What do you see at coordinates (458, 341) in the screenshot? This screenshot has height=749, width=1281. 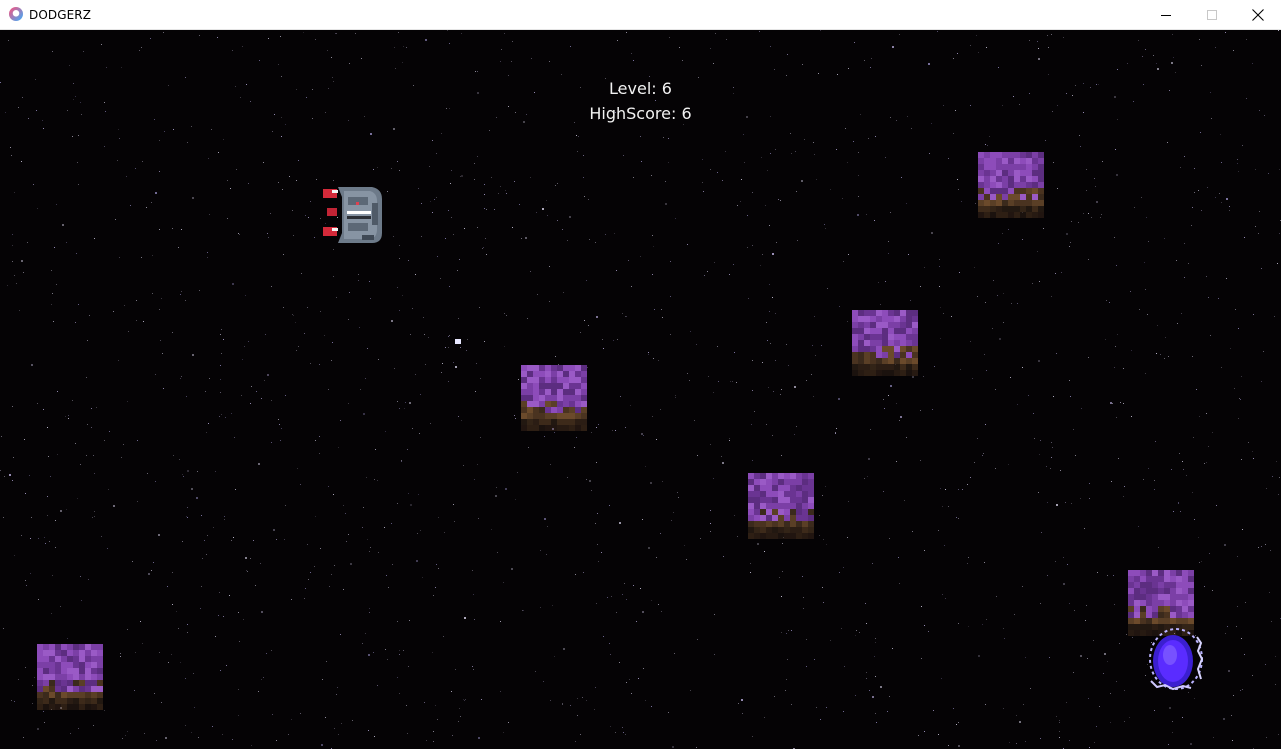 I see `bullet-projectile` at bounding box center [458, 341].